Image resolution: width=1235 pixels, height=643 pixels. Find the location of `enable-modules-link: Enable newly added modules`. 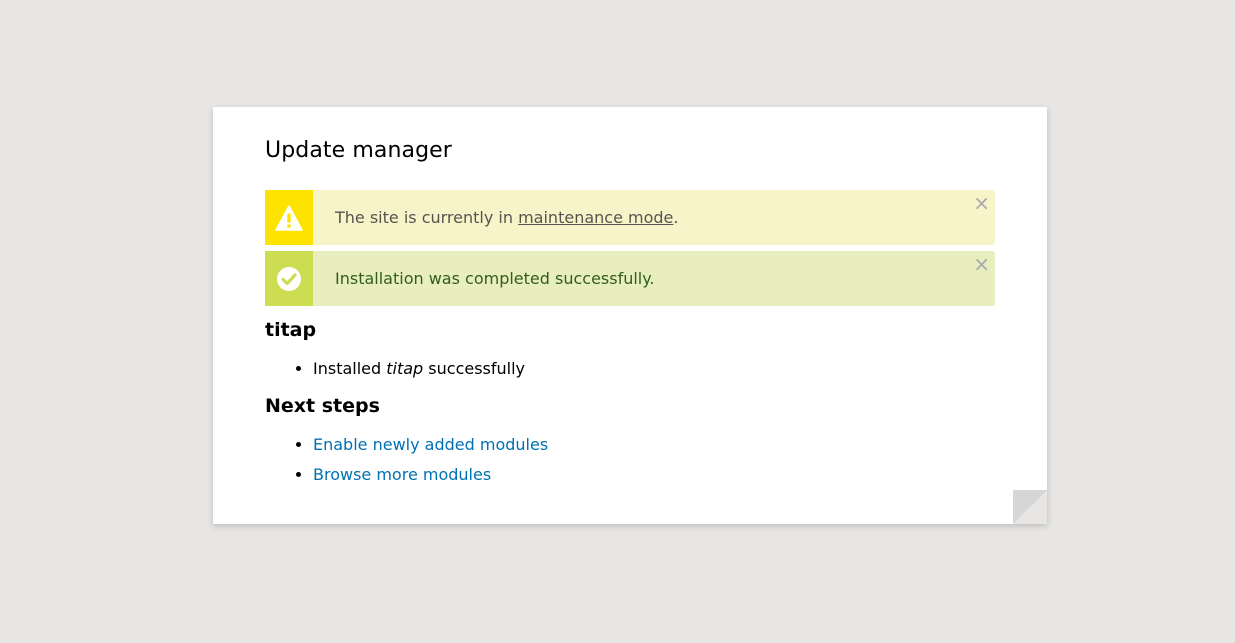

enable-modules-link: Enable newly added modules is located at coordinates (430, 444).